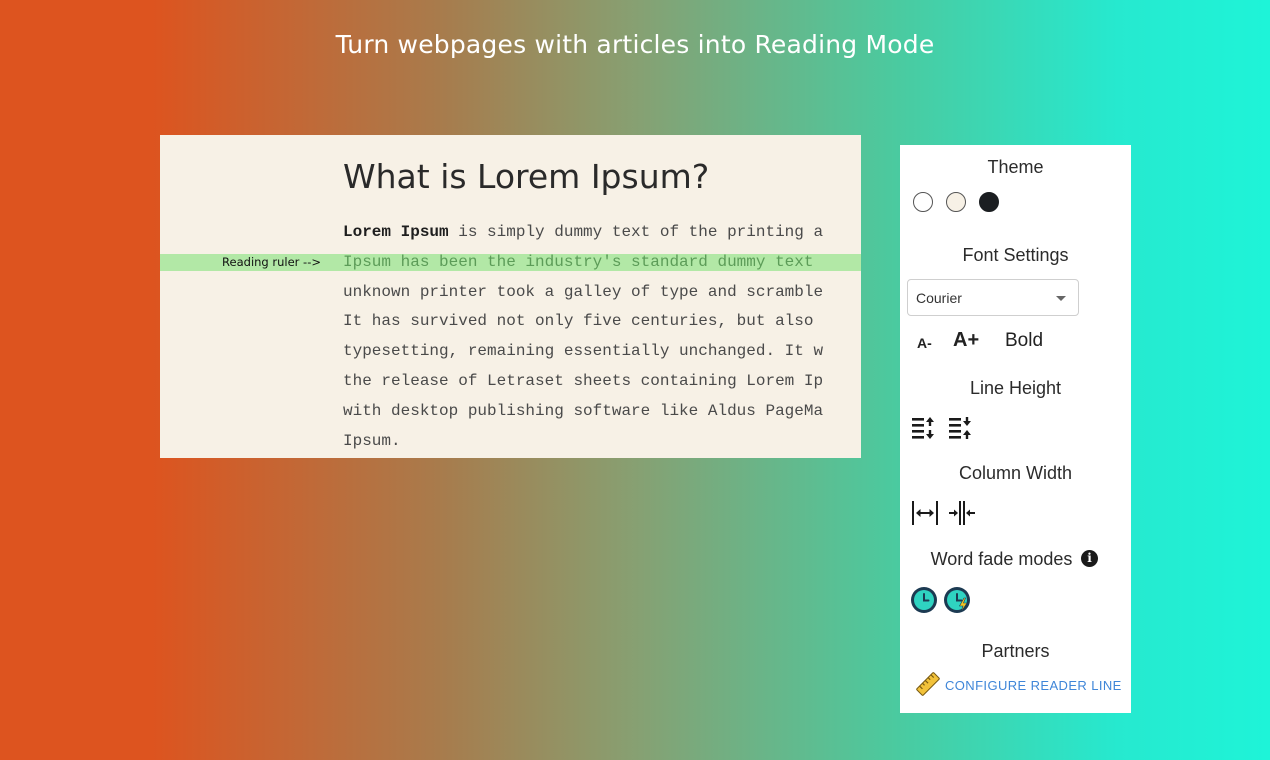 This screenshot has width=1270, height=760. What do you see at coordinates (1061, 298) in the screenshot?
I see `chevron-down-icon` at bounding box center [1061, 298].